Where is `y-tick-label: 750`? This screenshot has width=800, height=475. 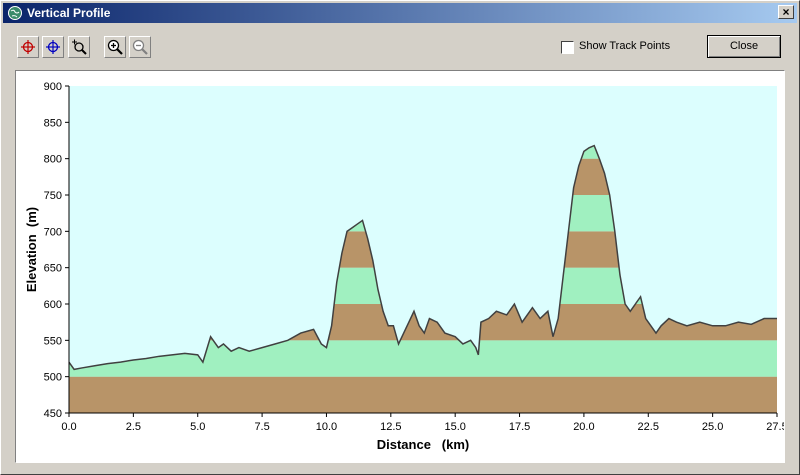
y-tick-label: 750 is located at coordinates (53, 196).